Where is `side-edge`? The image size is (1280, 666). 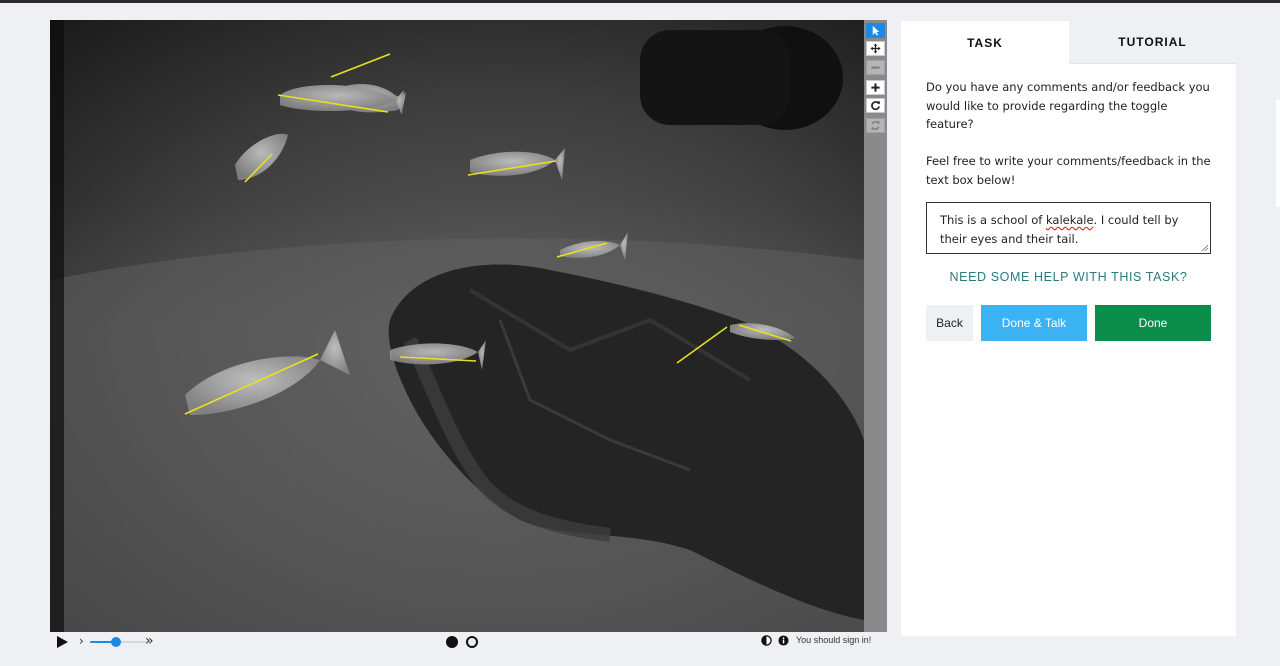
side-edge is located at coordinates (1278, 153).